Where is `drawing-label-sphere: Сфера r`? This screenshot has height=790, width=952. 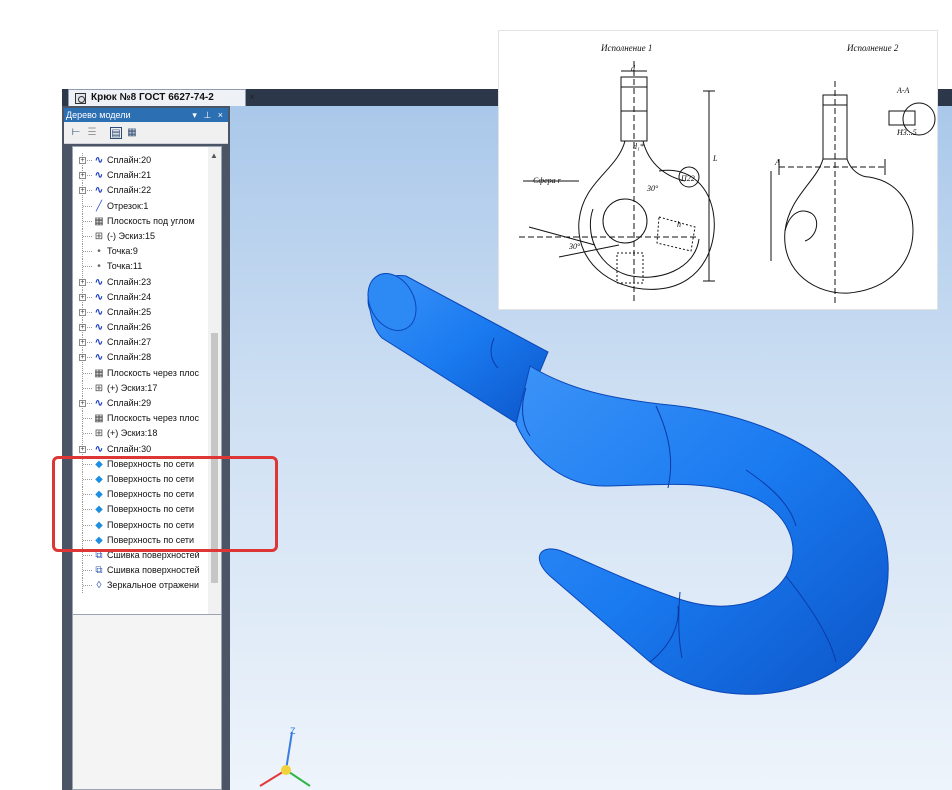
drawing-label-sphere: Сфера r is located at coordinates (547, 180).